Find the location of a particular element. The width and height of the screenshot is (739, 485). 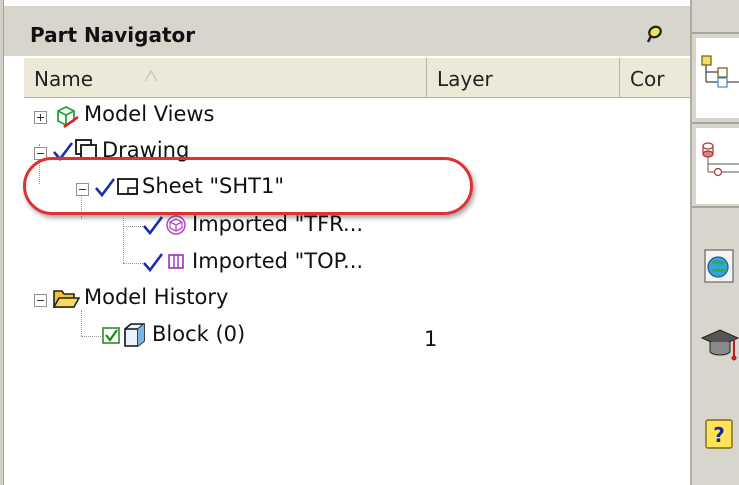

constraint-navigator-tab is located at coordinates (717, 166).